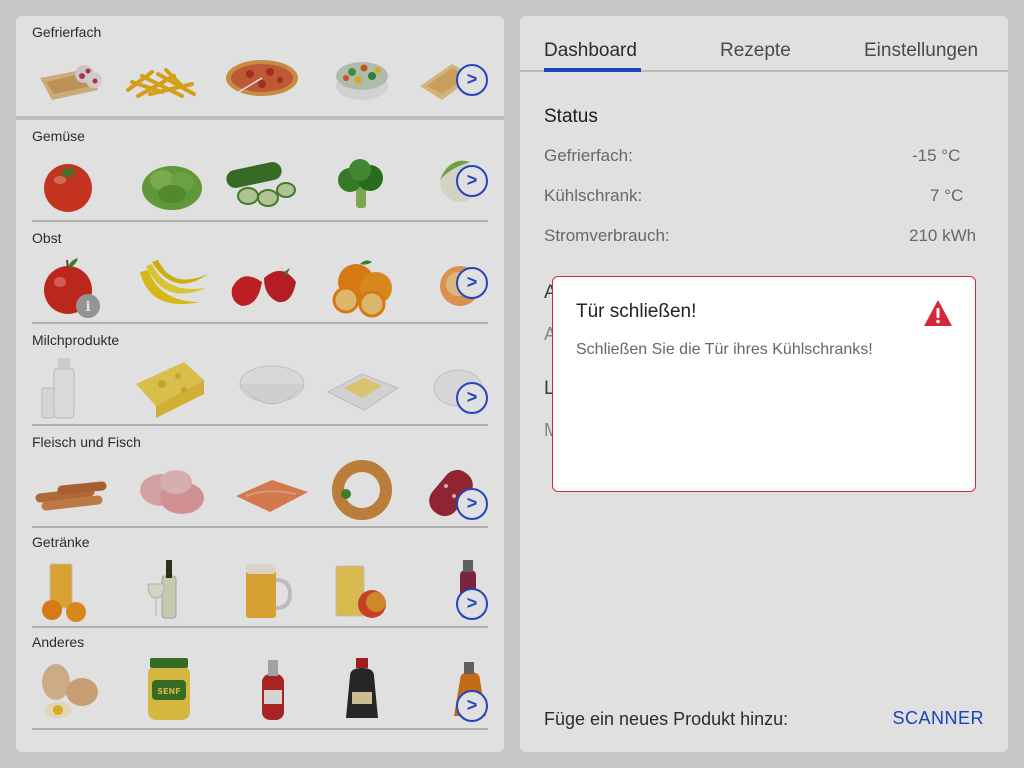 This screenshot has height=768, width=1024. I want to click on warning-icon, so click(938, 313).